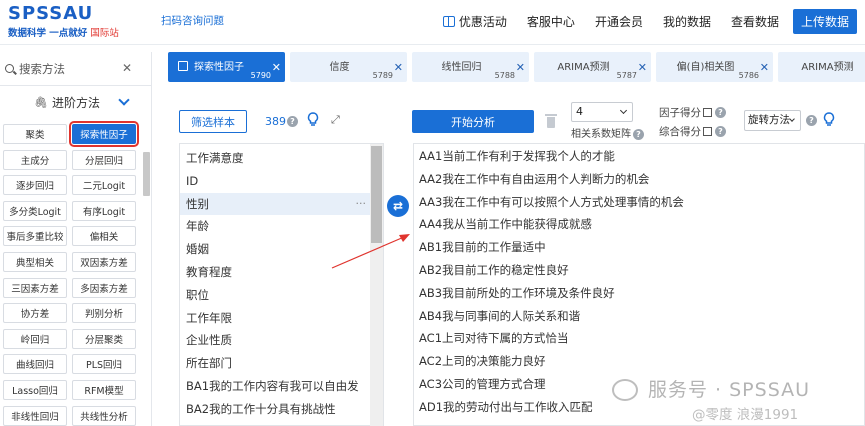  Describe the element at coordinates (755, 21) in the screenshot. I see `nav-view-data: 查看数据` at that location.